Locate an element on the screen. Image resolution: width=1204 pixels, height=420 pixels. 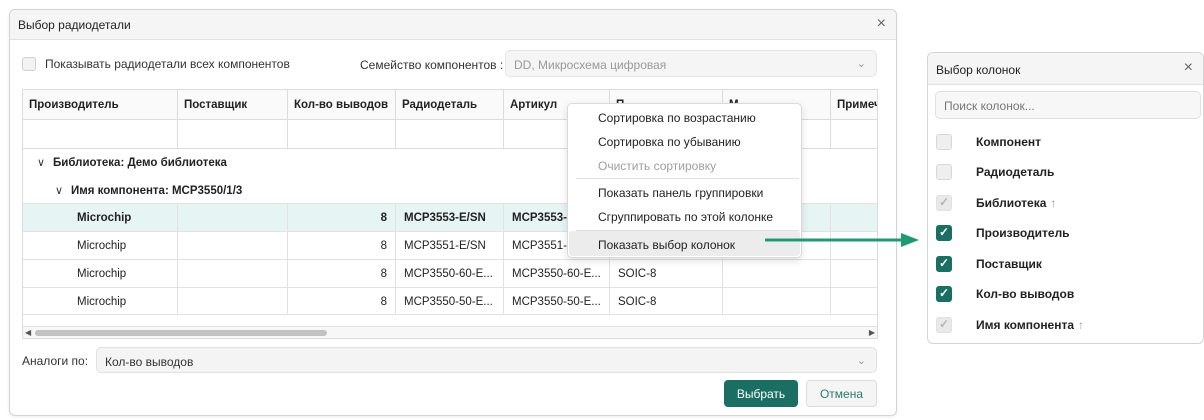
show-all-label: Показывать радиодетали всех компонентов is located at coordinates (167, 64).